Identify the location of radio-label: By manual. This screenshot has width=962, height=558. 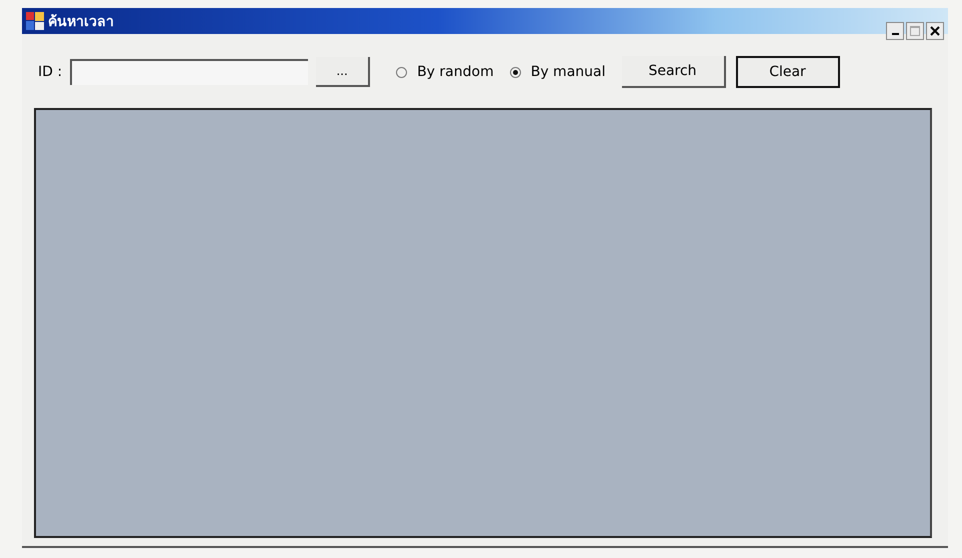
(568, 72).